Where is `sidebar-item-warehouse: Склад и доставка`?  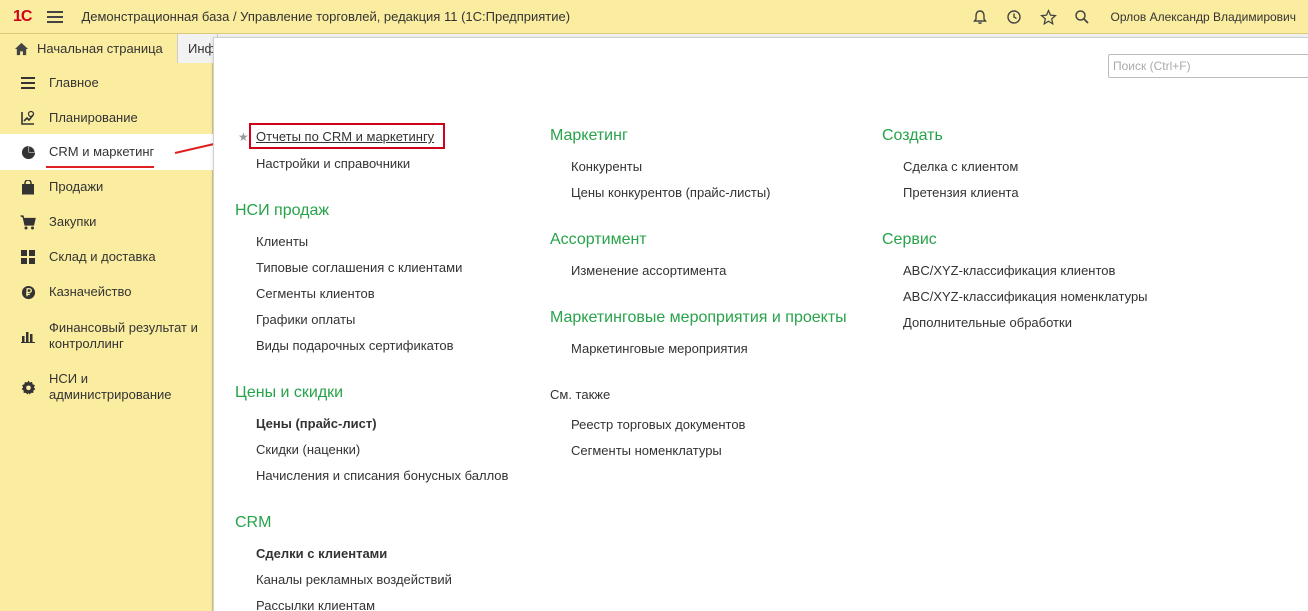
sidebar-item-warehouse: Склад и доставка is located at coordinates (106, 257).